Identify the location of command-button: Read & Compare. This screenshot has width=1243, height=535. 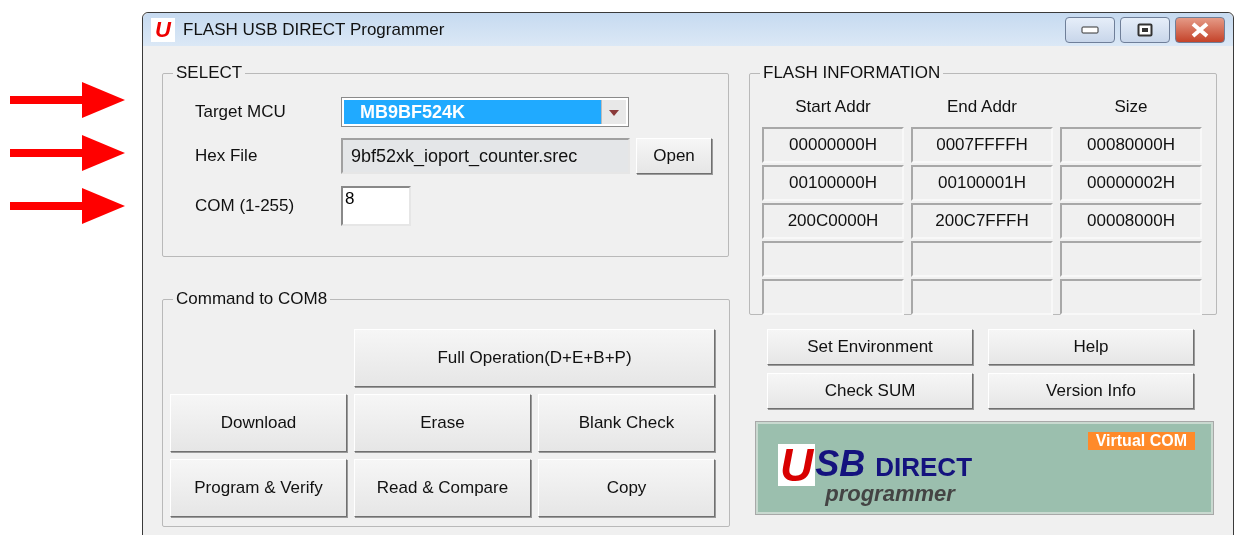
(442, 488).